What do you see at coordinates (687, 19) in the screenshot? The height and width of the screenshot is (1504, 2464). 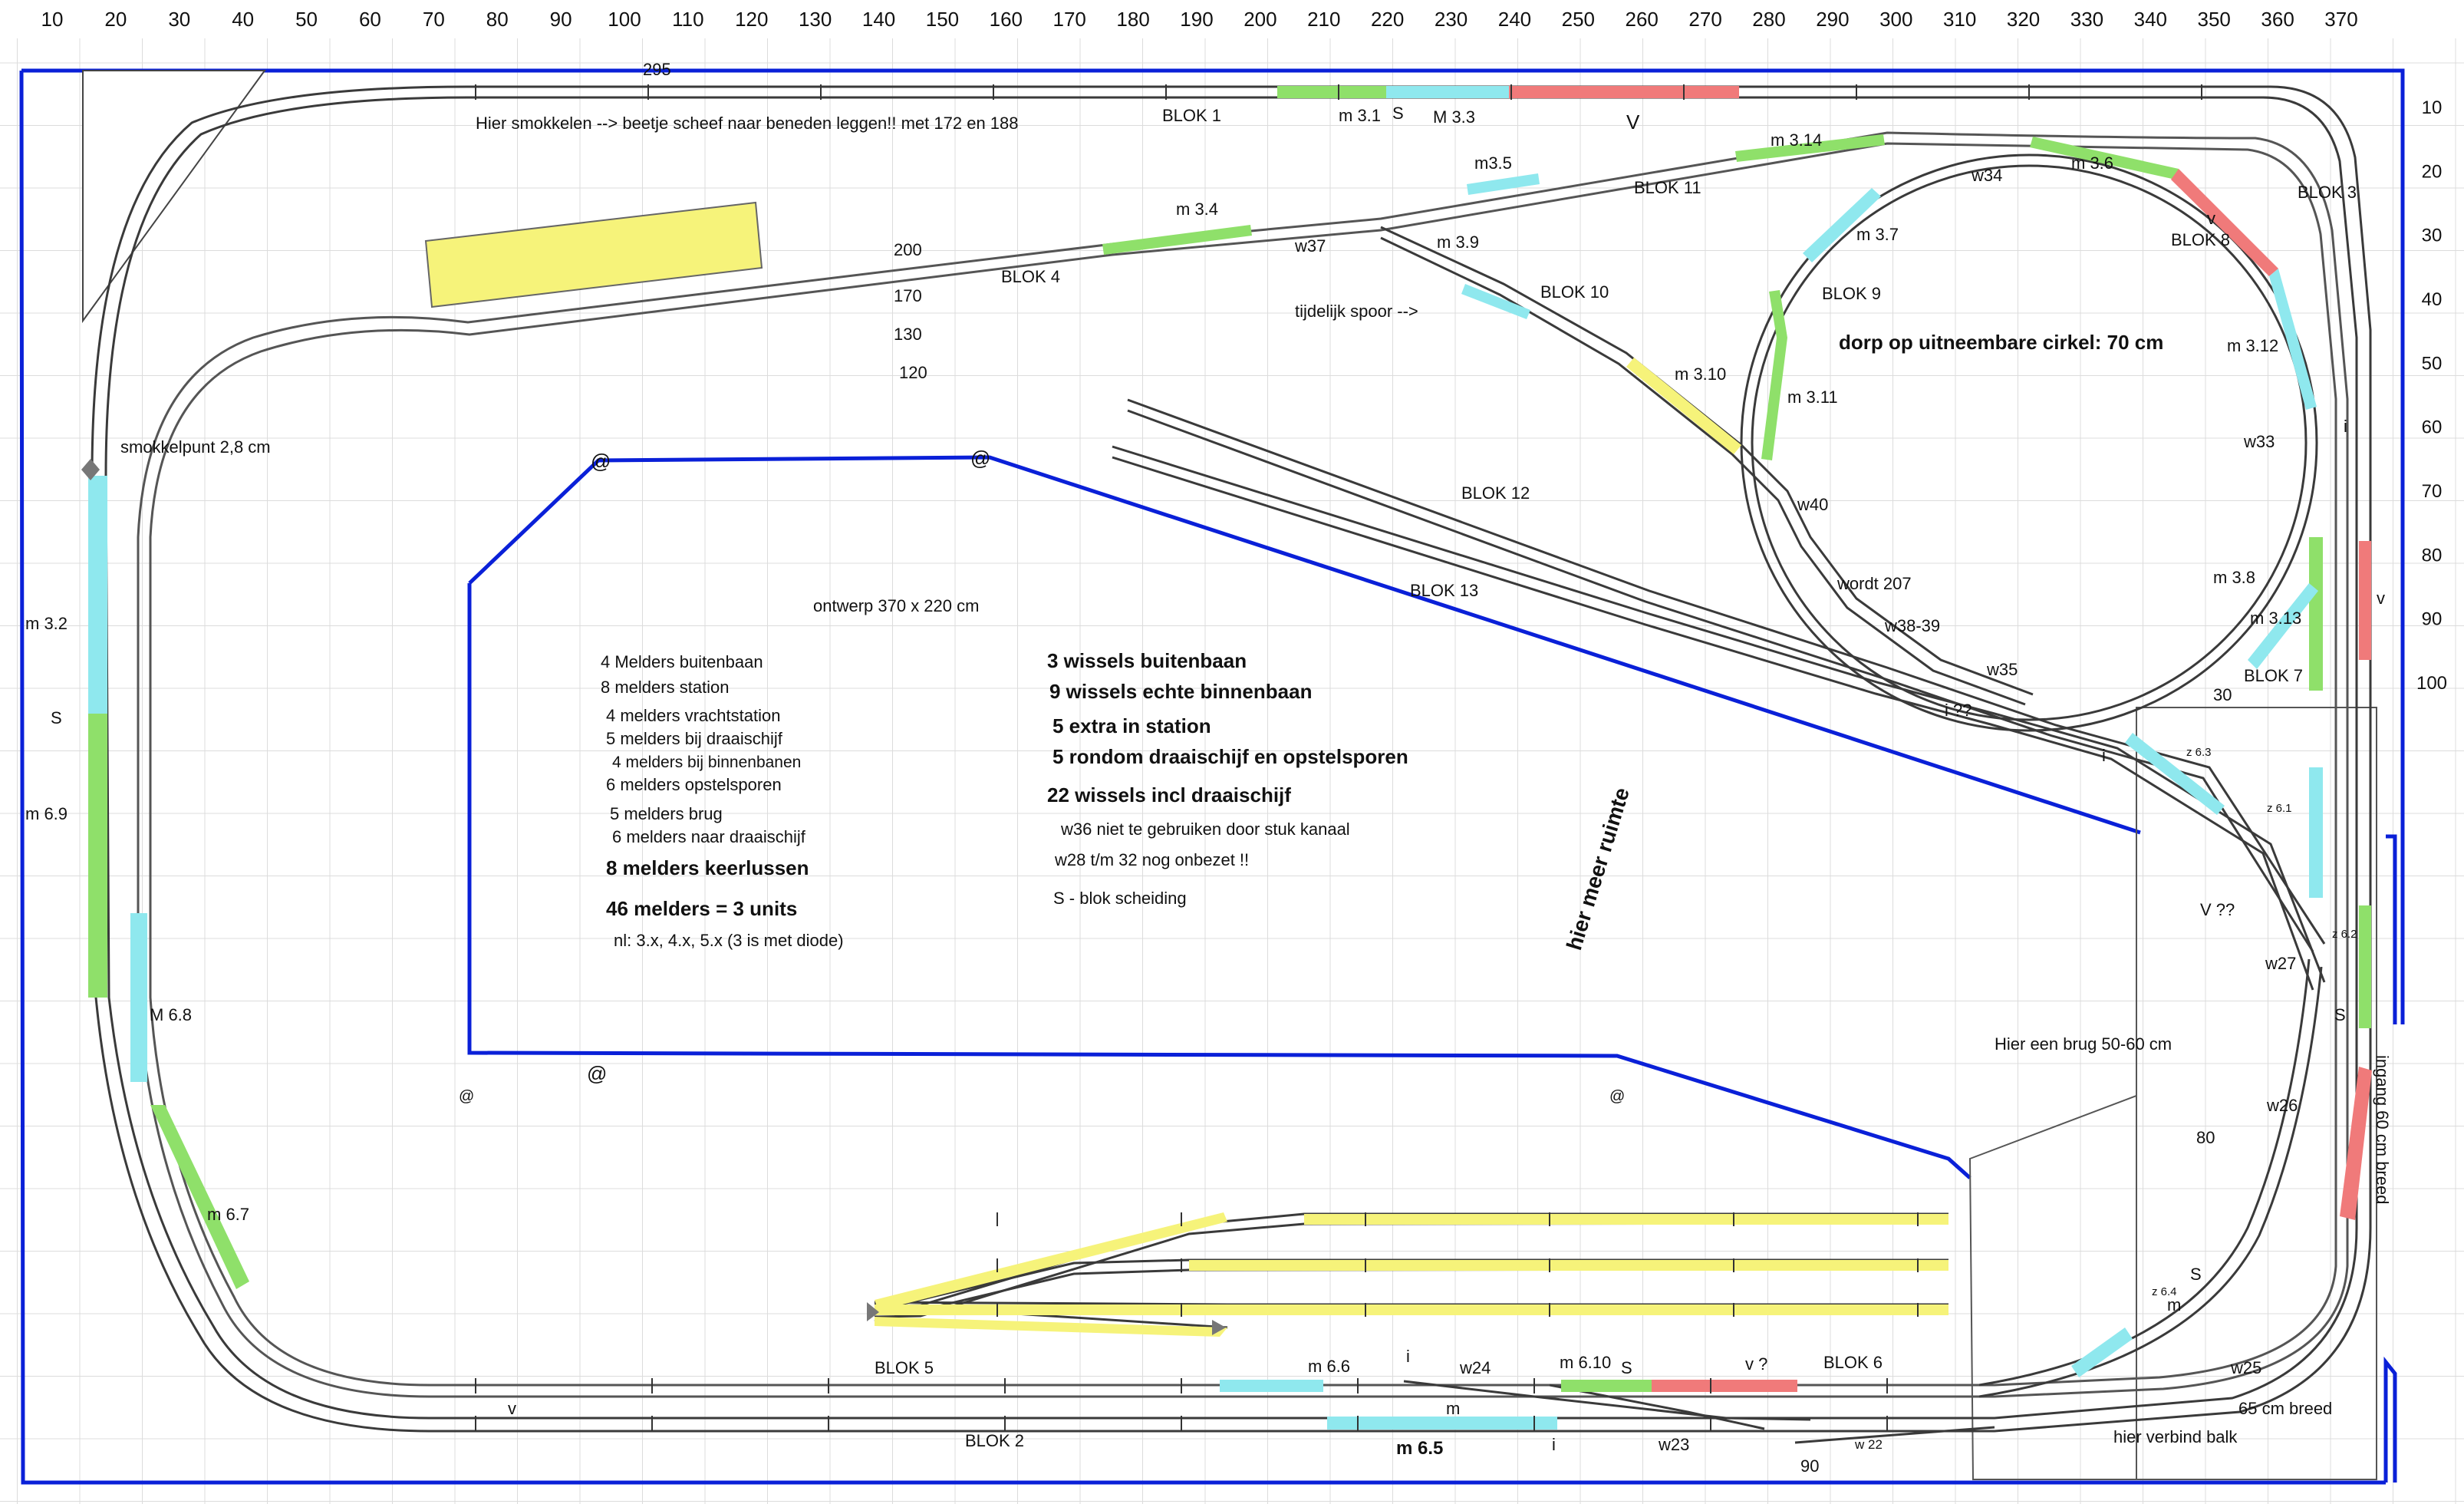 I see `ruler-top-label: 110` at bounding box center [687, 19].